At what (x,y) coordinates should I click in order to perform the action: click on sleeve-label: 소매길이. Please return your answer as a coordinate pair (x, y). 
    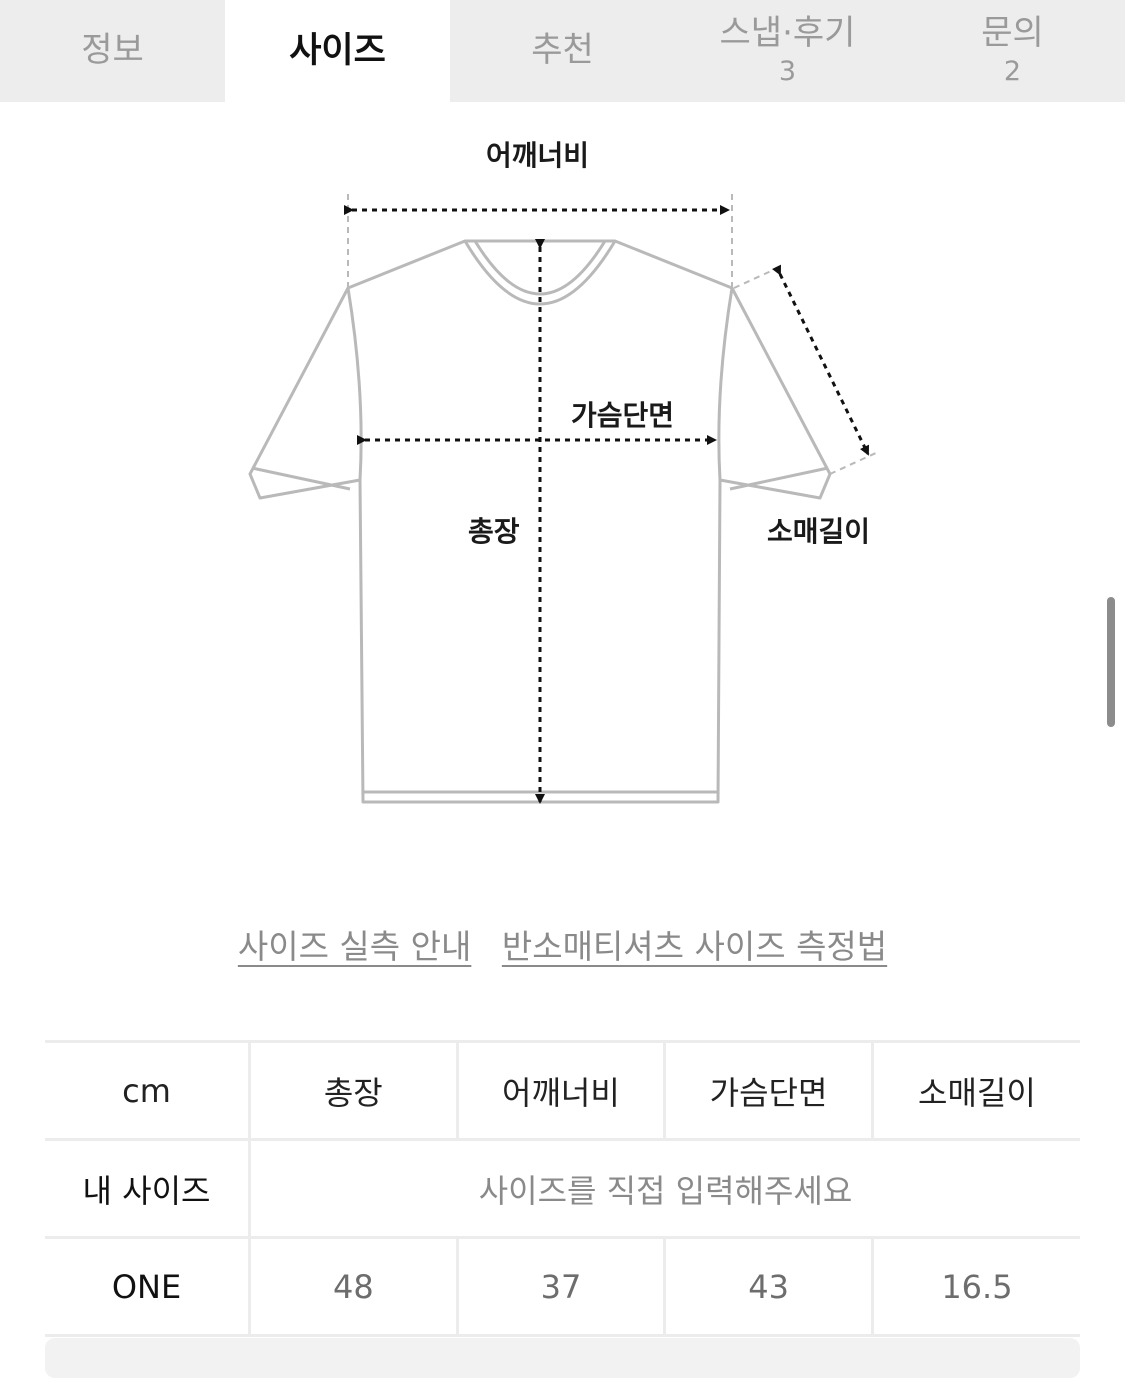
    Looking at the image, I should click on (819, 531).